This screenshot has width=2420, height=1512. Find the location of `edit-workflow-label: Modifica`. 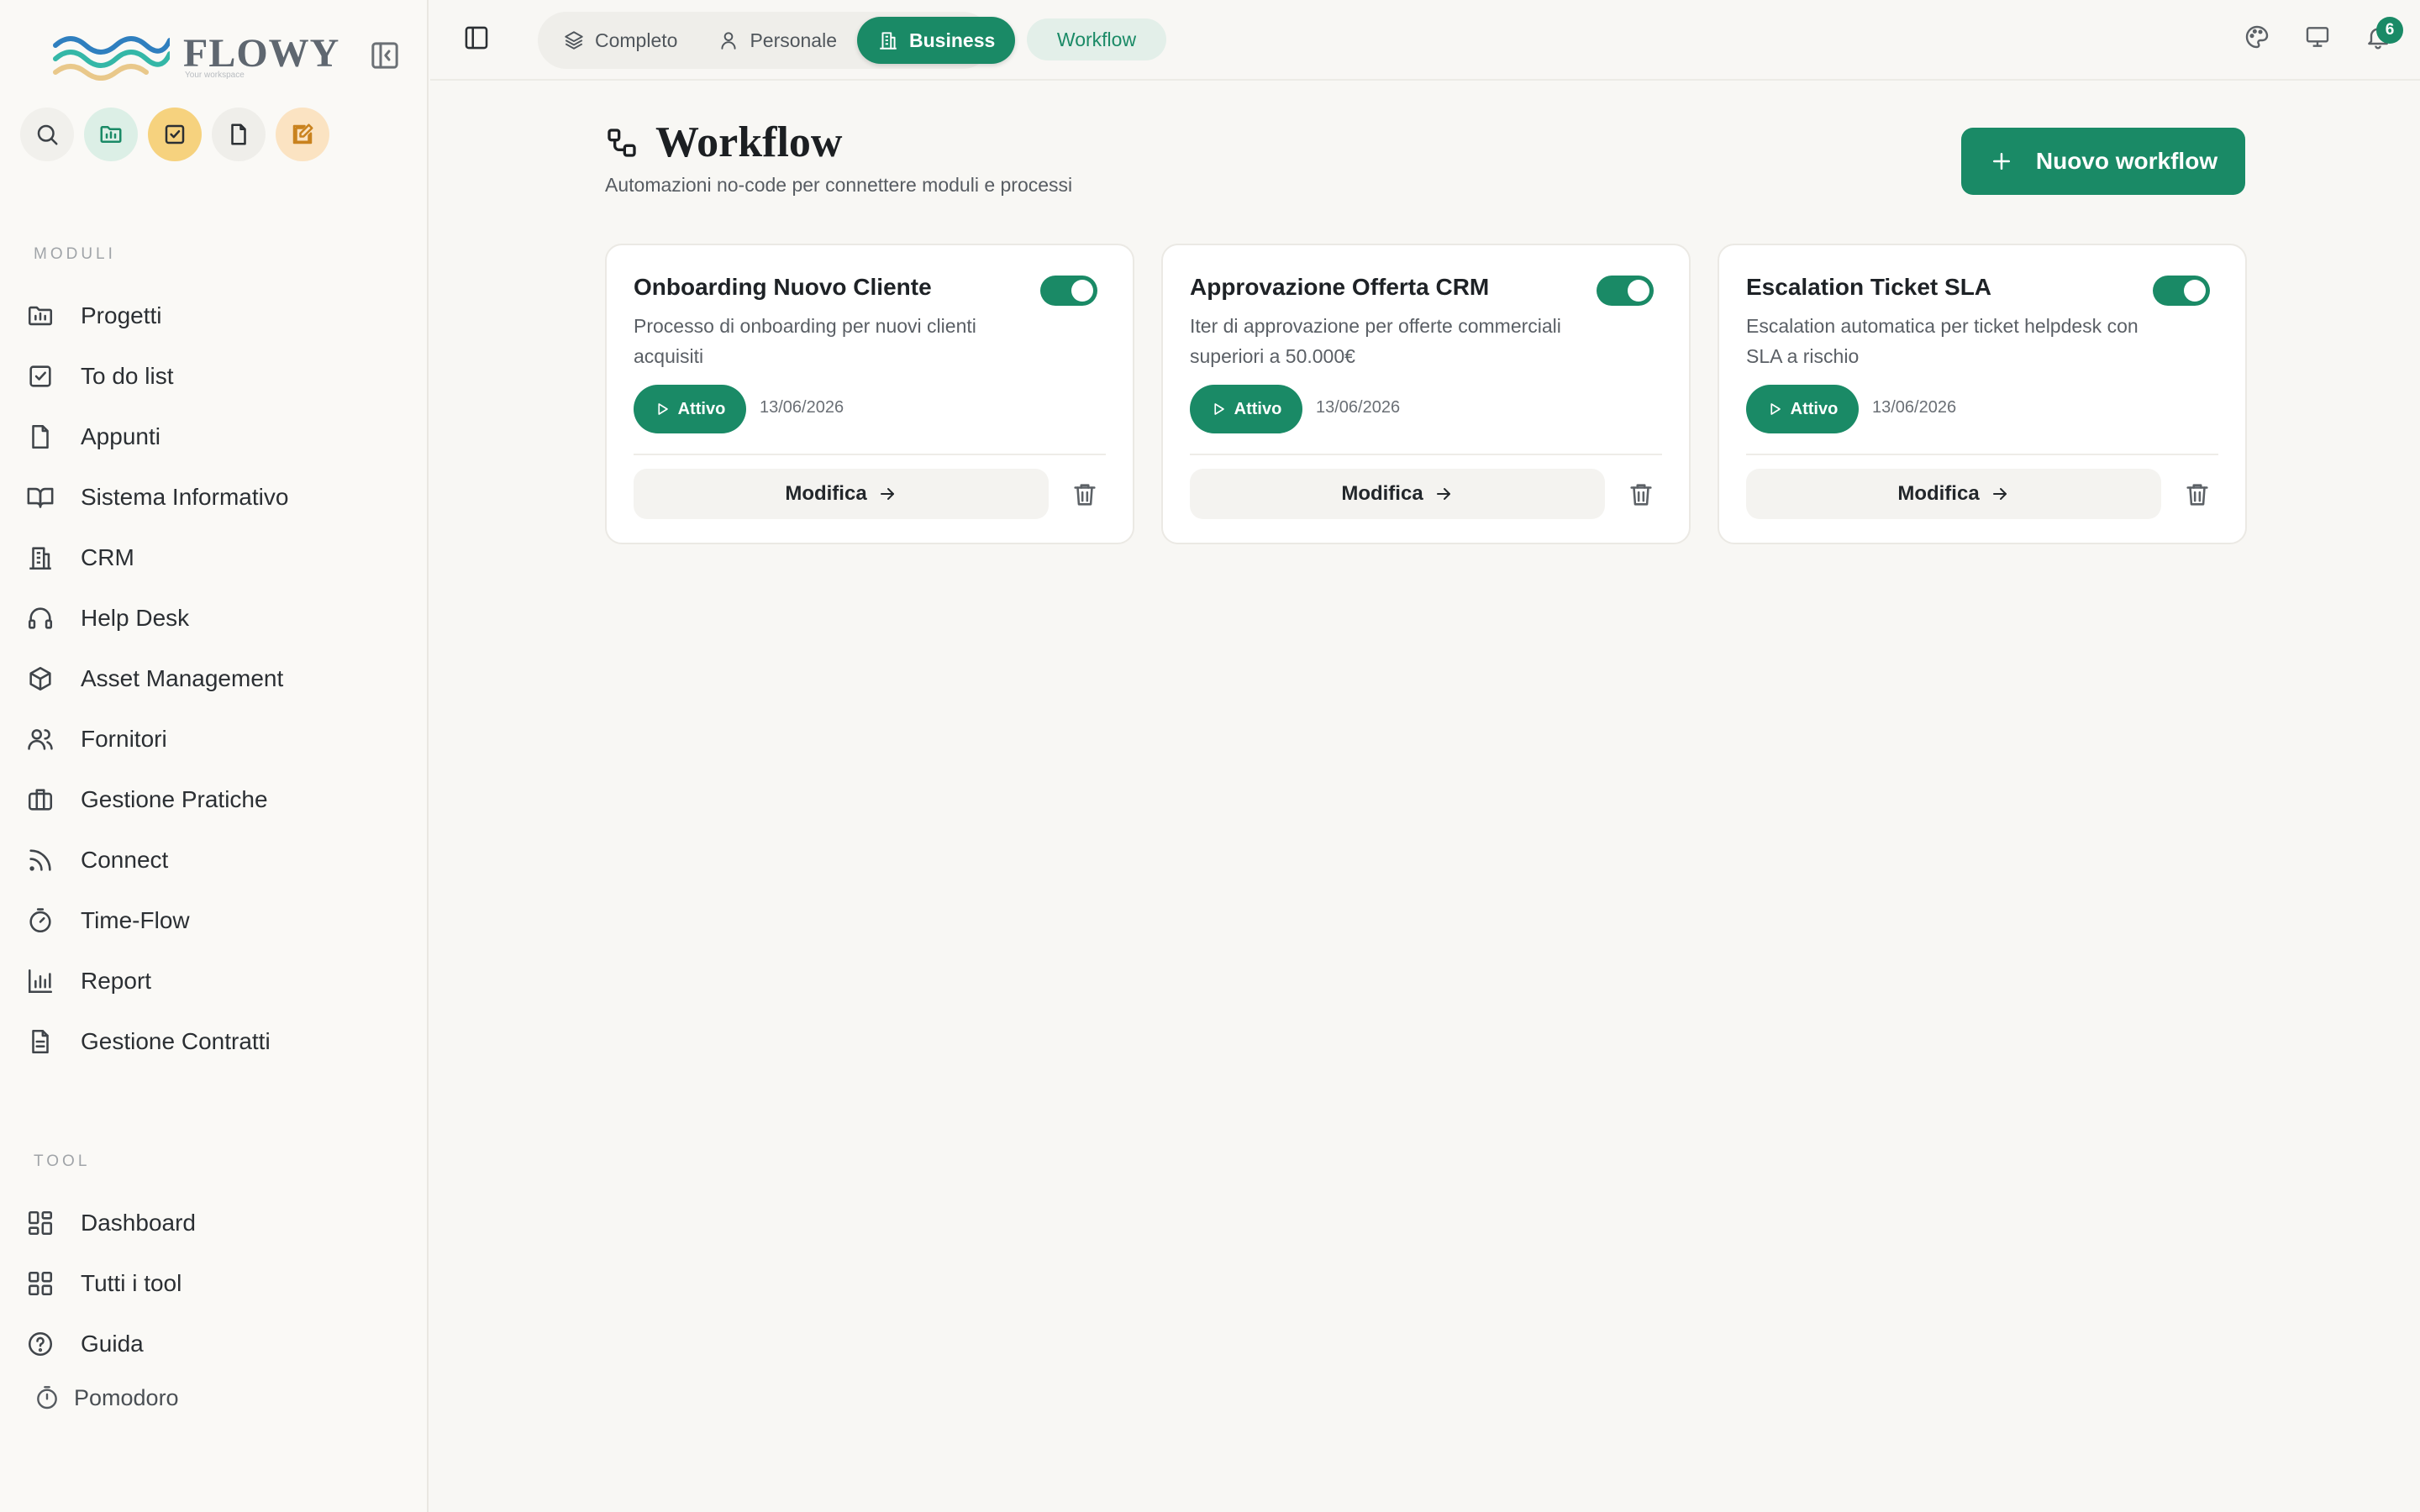

edit-workflow-label: Modifica is located at coordinates (1382, 493).